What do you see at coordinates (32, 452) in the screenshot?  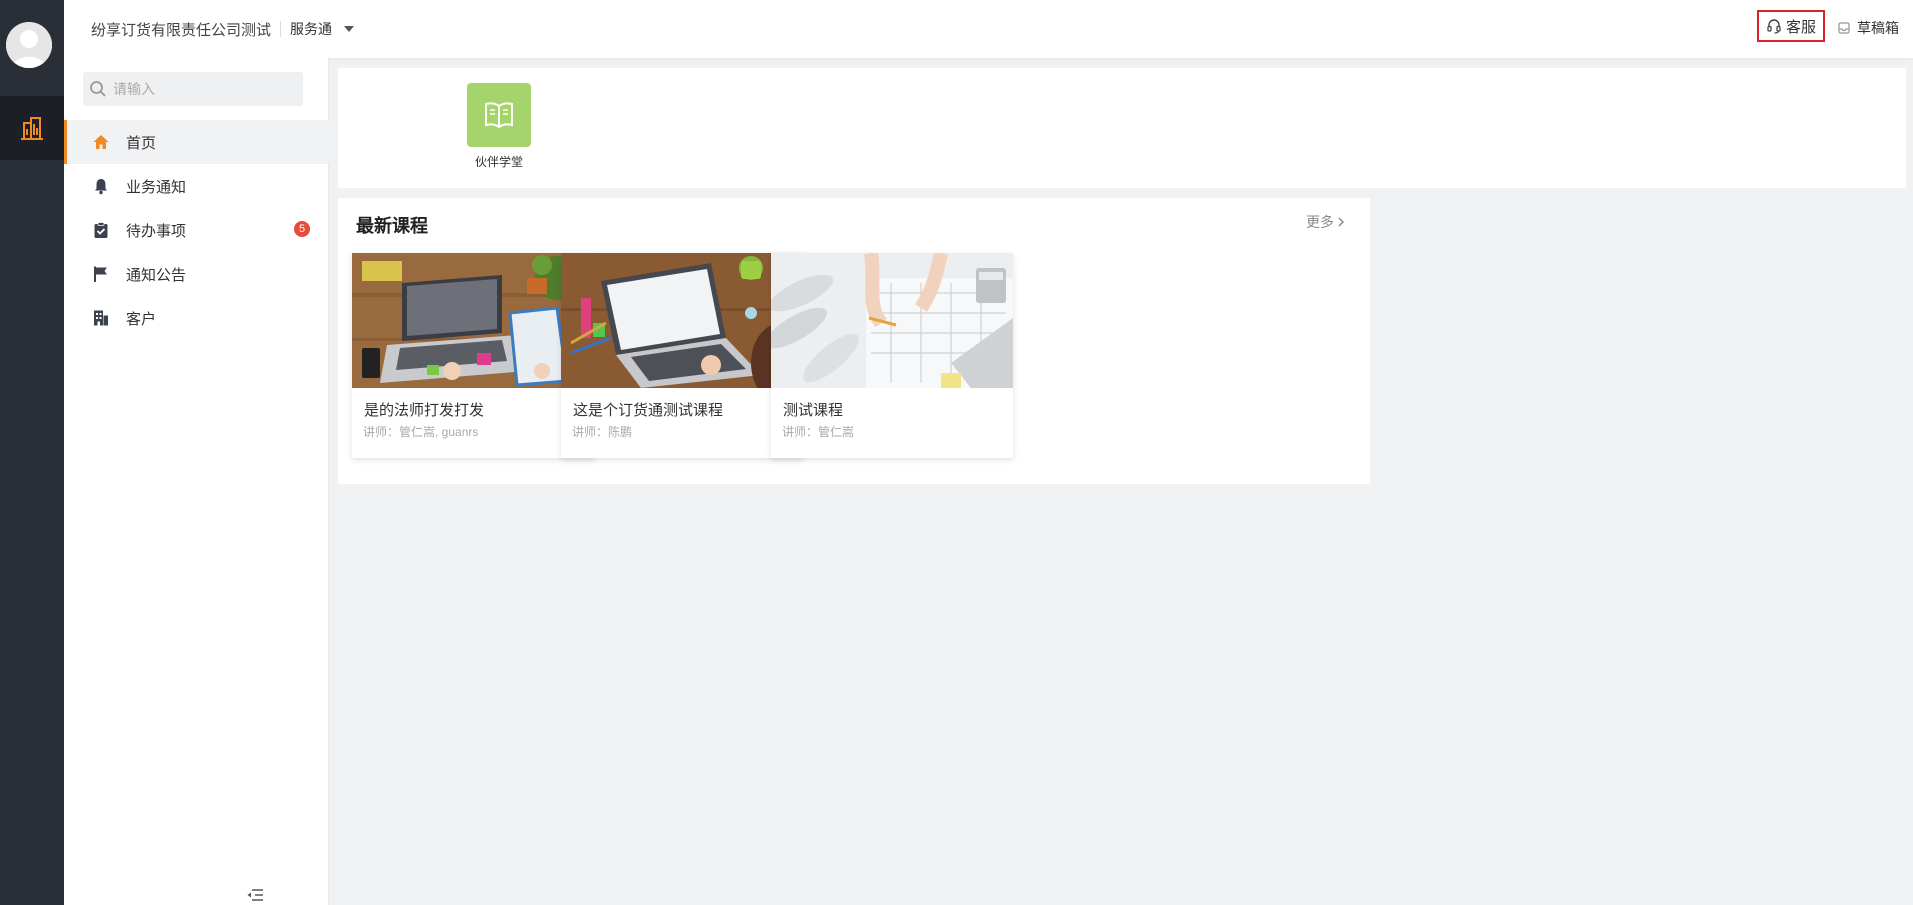 I see `app-rail` at bounding box center [32, 452].